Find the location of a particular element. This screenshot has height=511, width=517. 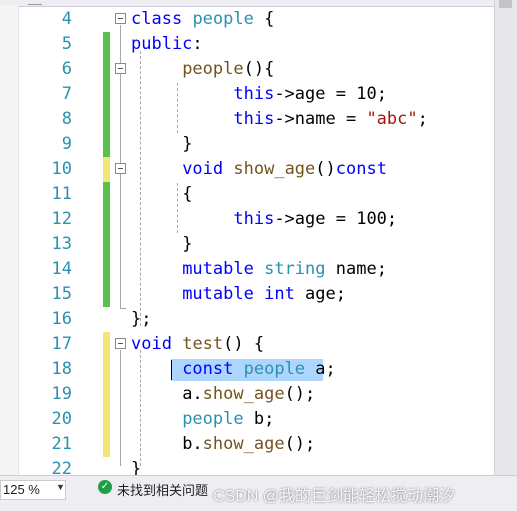

code-line: 13 } is located at coordinates (257, 244).